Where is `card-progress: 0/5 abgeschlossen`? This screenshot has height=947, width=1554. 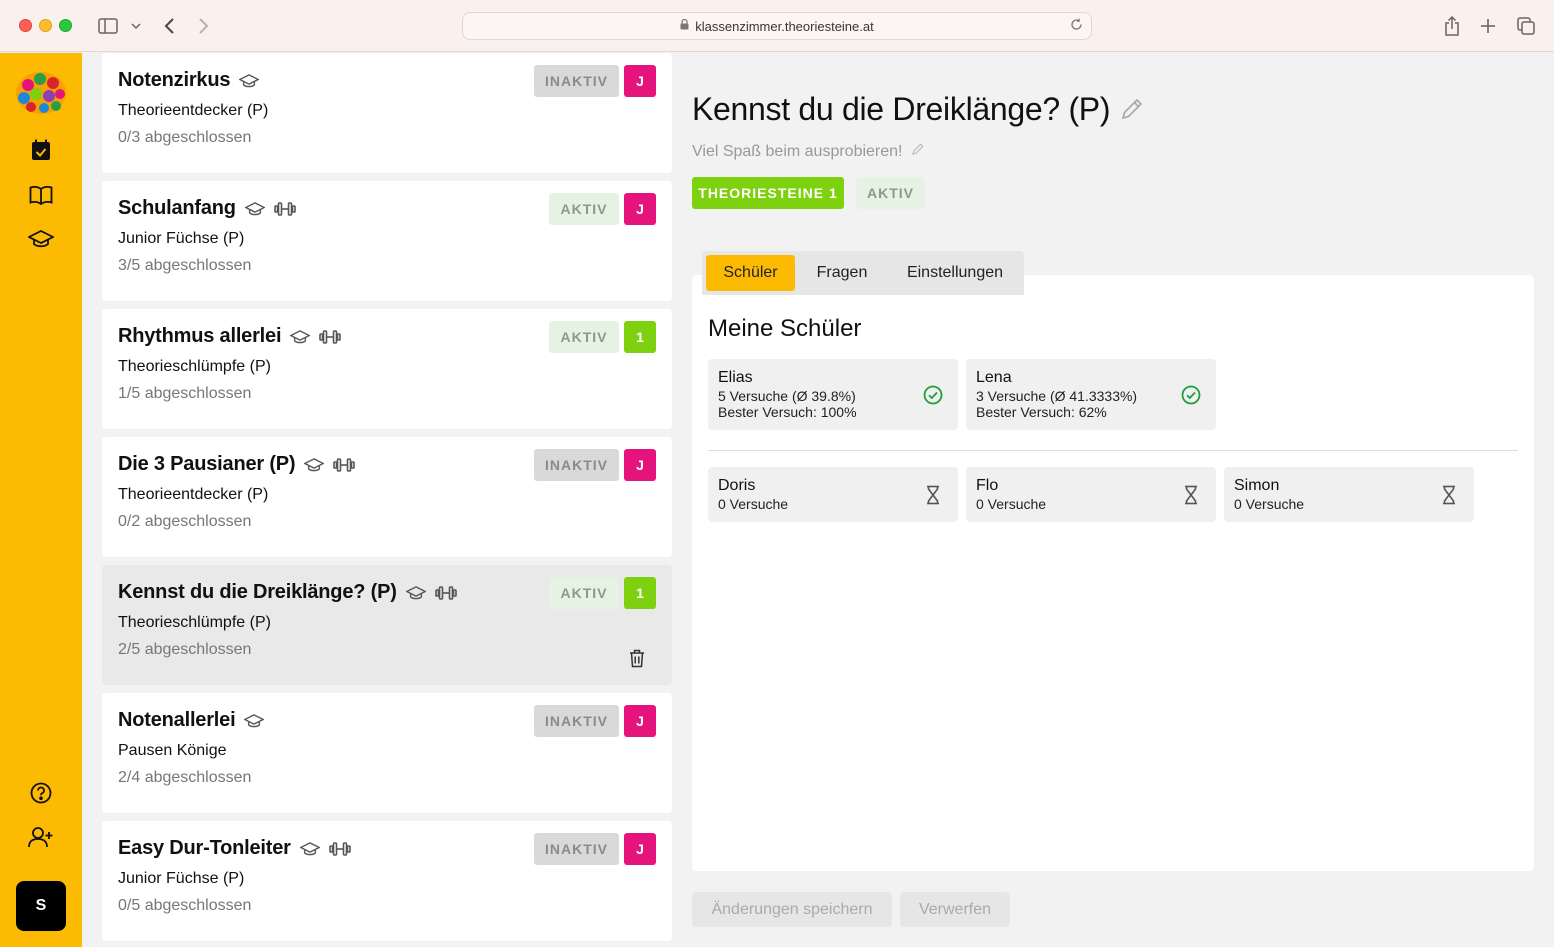
card-progress: 0/5 abgeschlossen is located at coordinates (185, 905).